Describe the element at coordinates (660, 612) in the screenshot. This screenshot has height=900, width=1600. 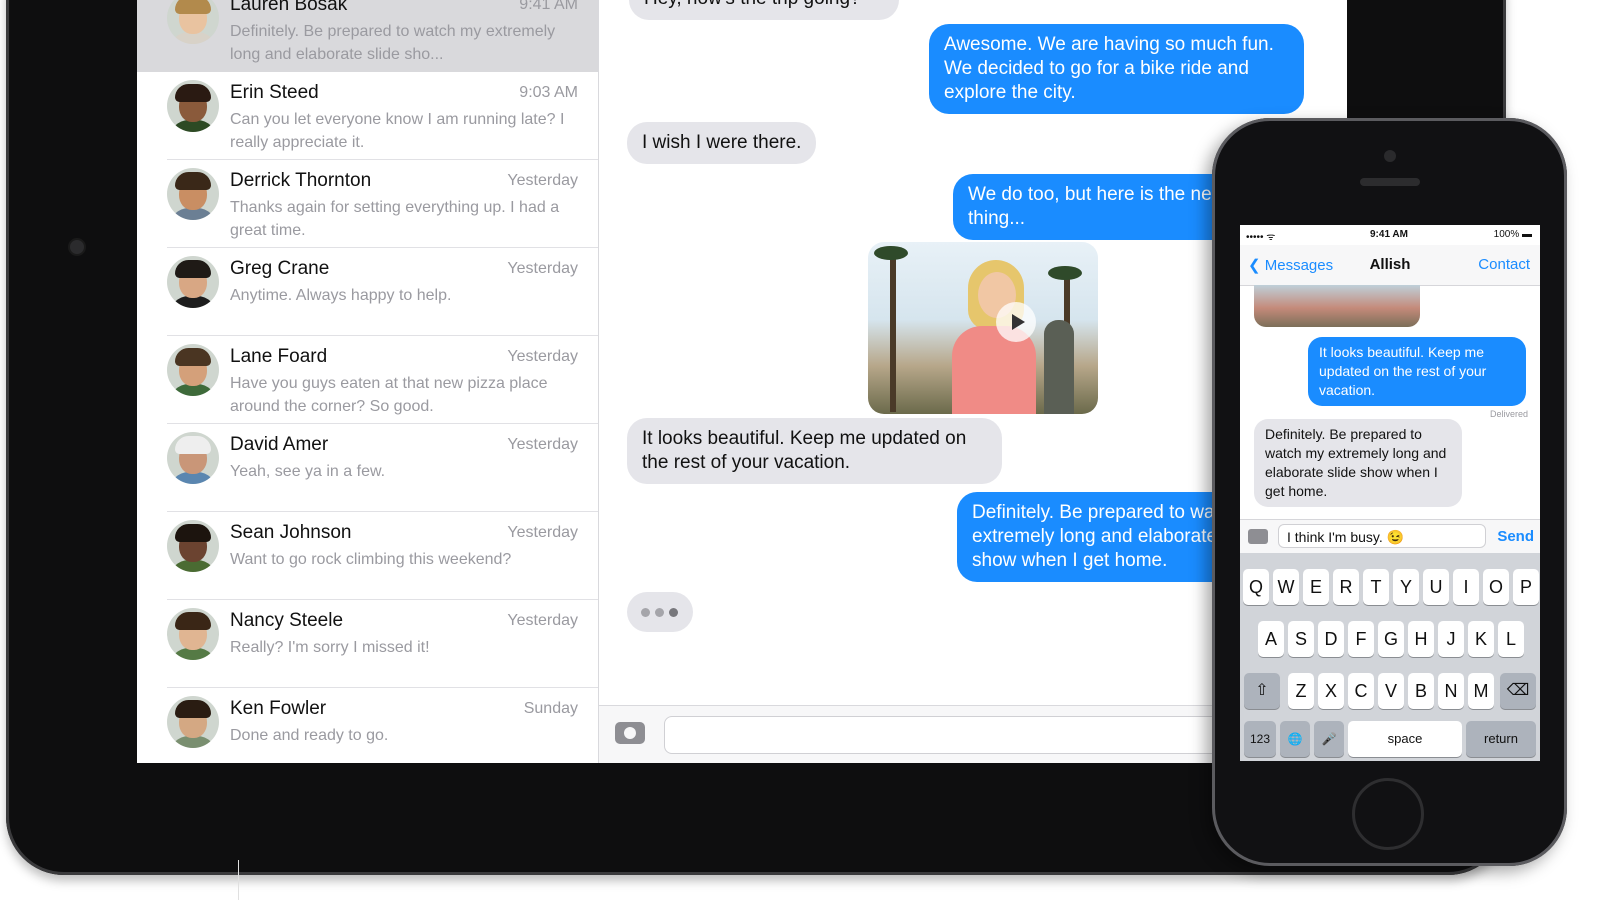
I see `typing-indicator` at that location.